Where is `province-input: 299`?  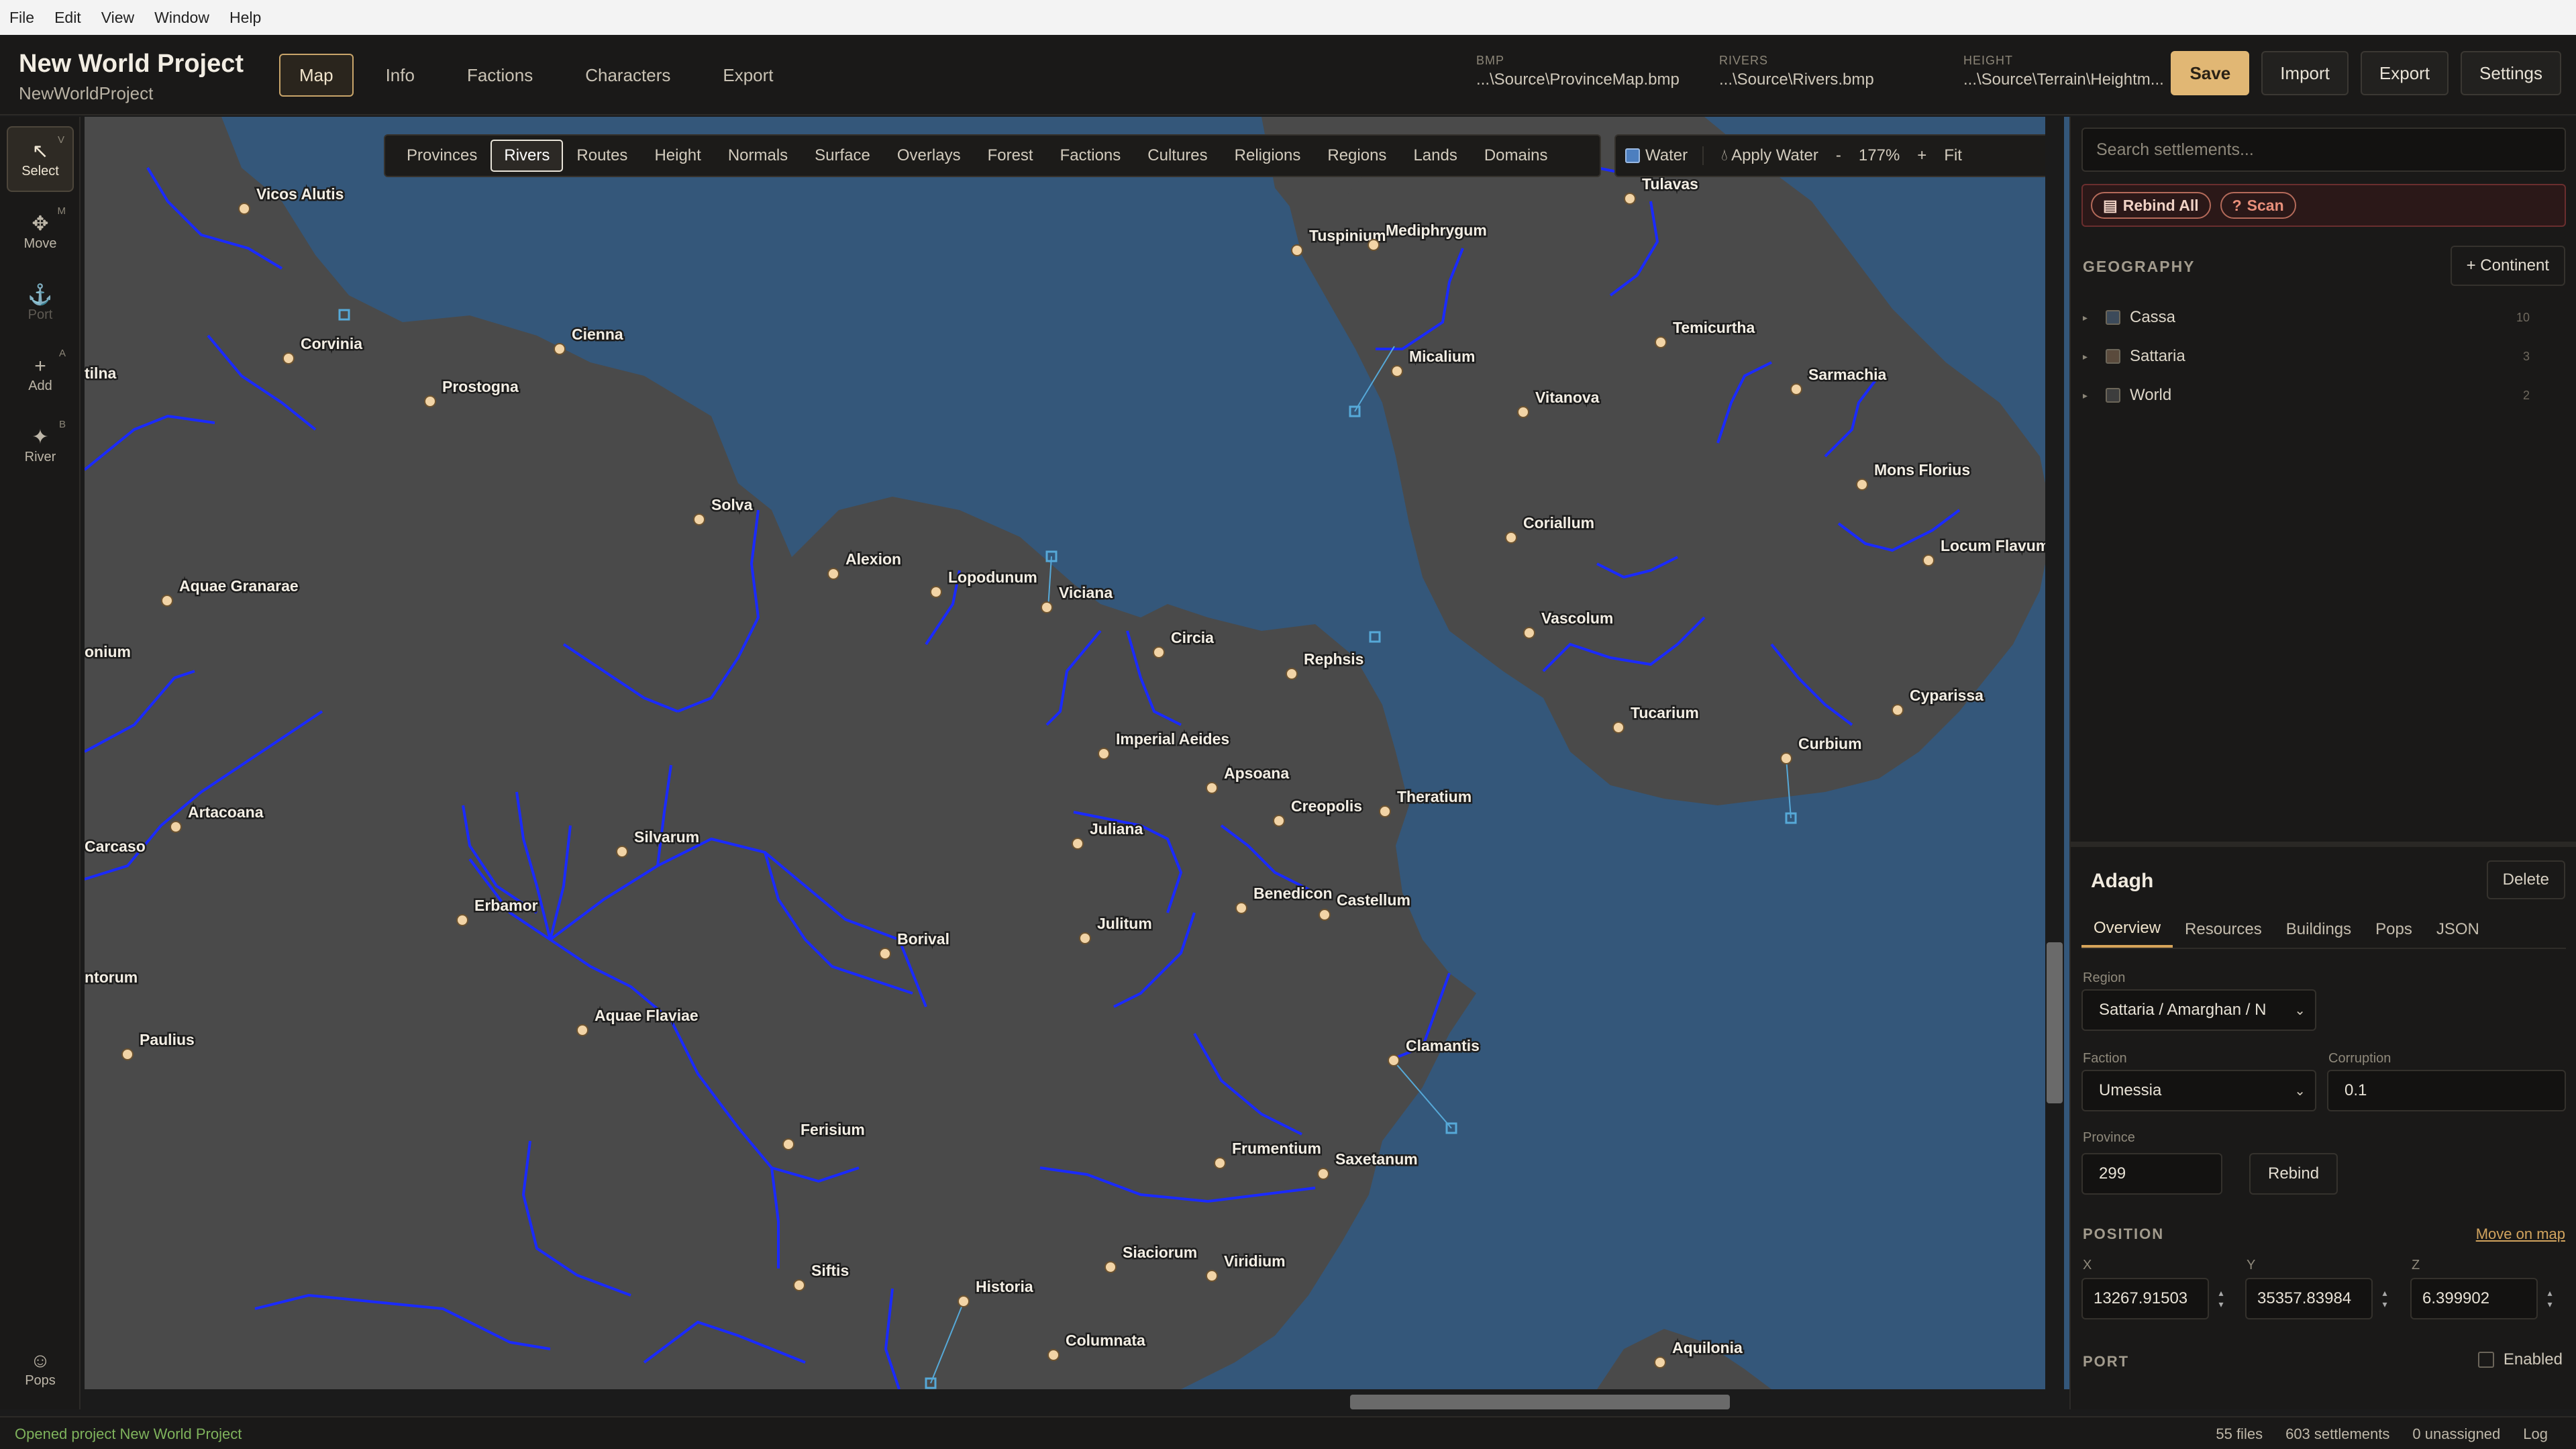 province-input: 299 is located at coordinates (2151, 1174).